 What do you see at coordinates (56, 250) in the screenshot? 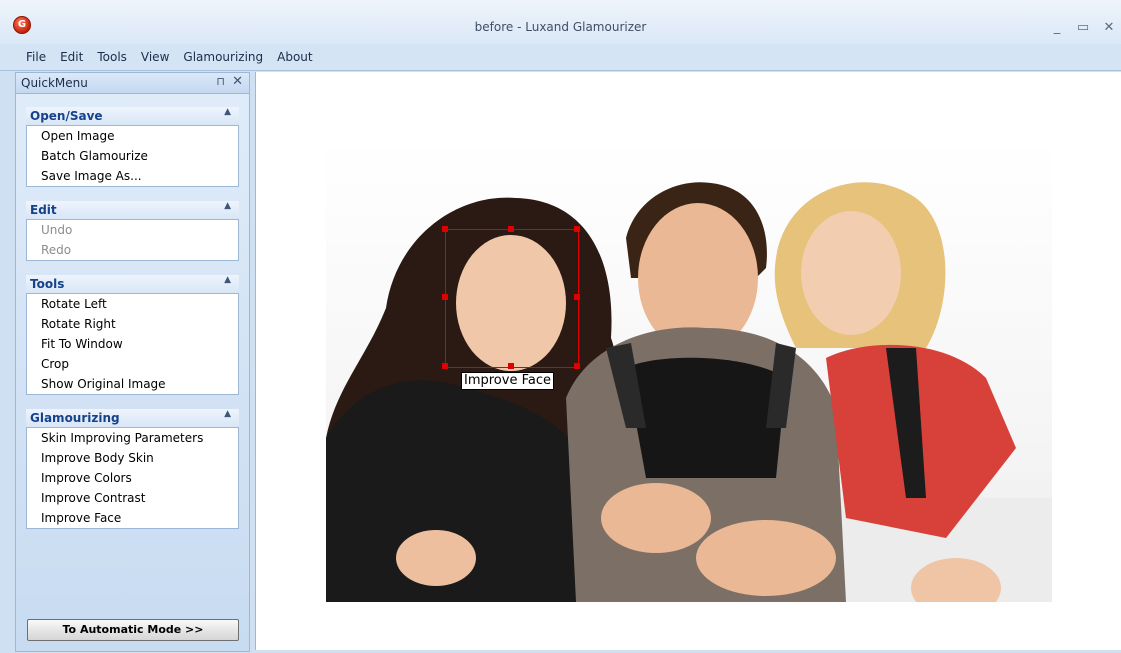
I see `redo-link: Redo` at bounding box center [56, 250].